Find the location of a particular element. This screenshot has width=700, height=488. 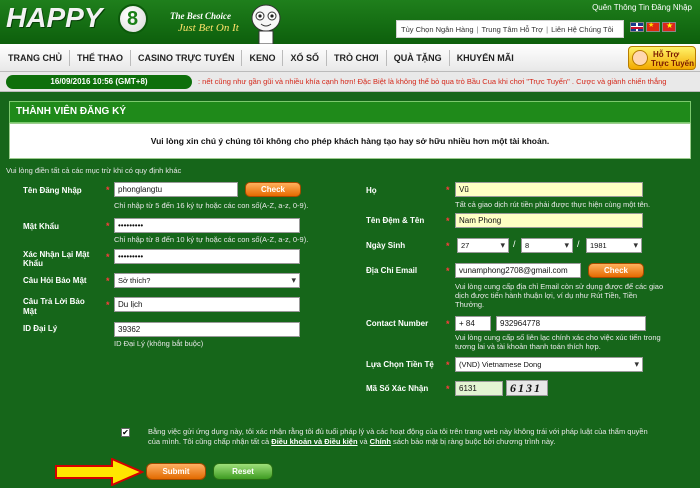

check-username-button: Check is located at coordinates (273, 189).